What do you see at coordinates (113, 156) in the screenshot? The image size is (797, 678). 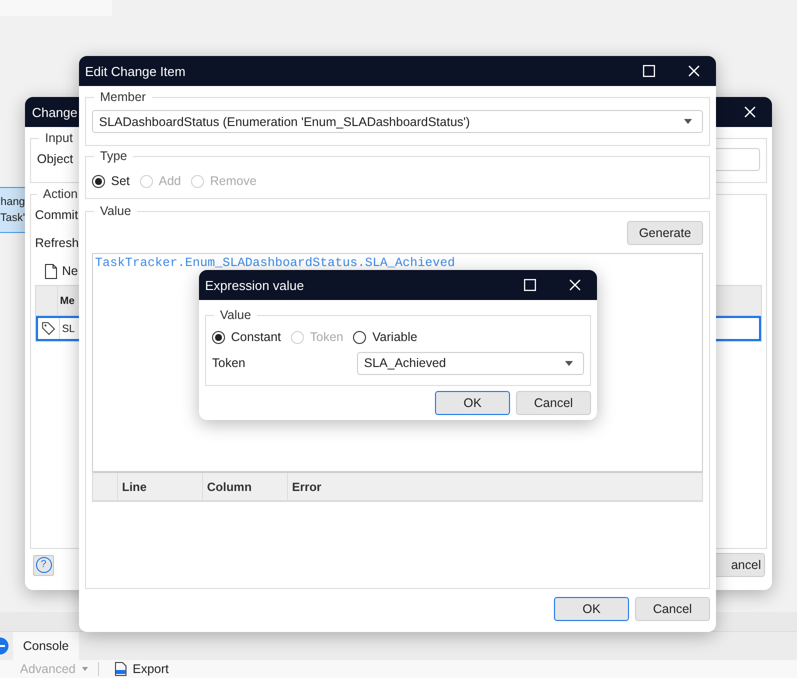 I see `group-label: Type` at bounding box center [113, 156].